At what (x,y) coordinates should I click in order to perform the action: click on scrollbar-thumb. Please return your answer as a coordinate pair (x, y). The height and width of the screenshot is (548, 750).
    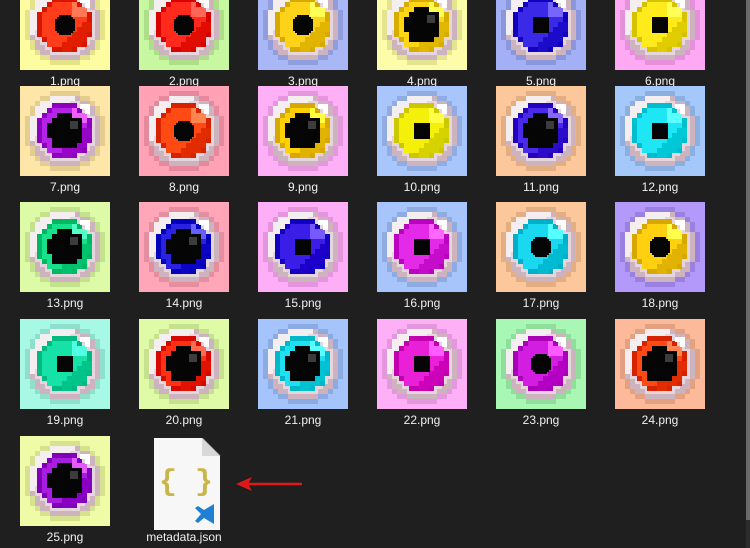
    Looking at the image, I should click on (748, 260).